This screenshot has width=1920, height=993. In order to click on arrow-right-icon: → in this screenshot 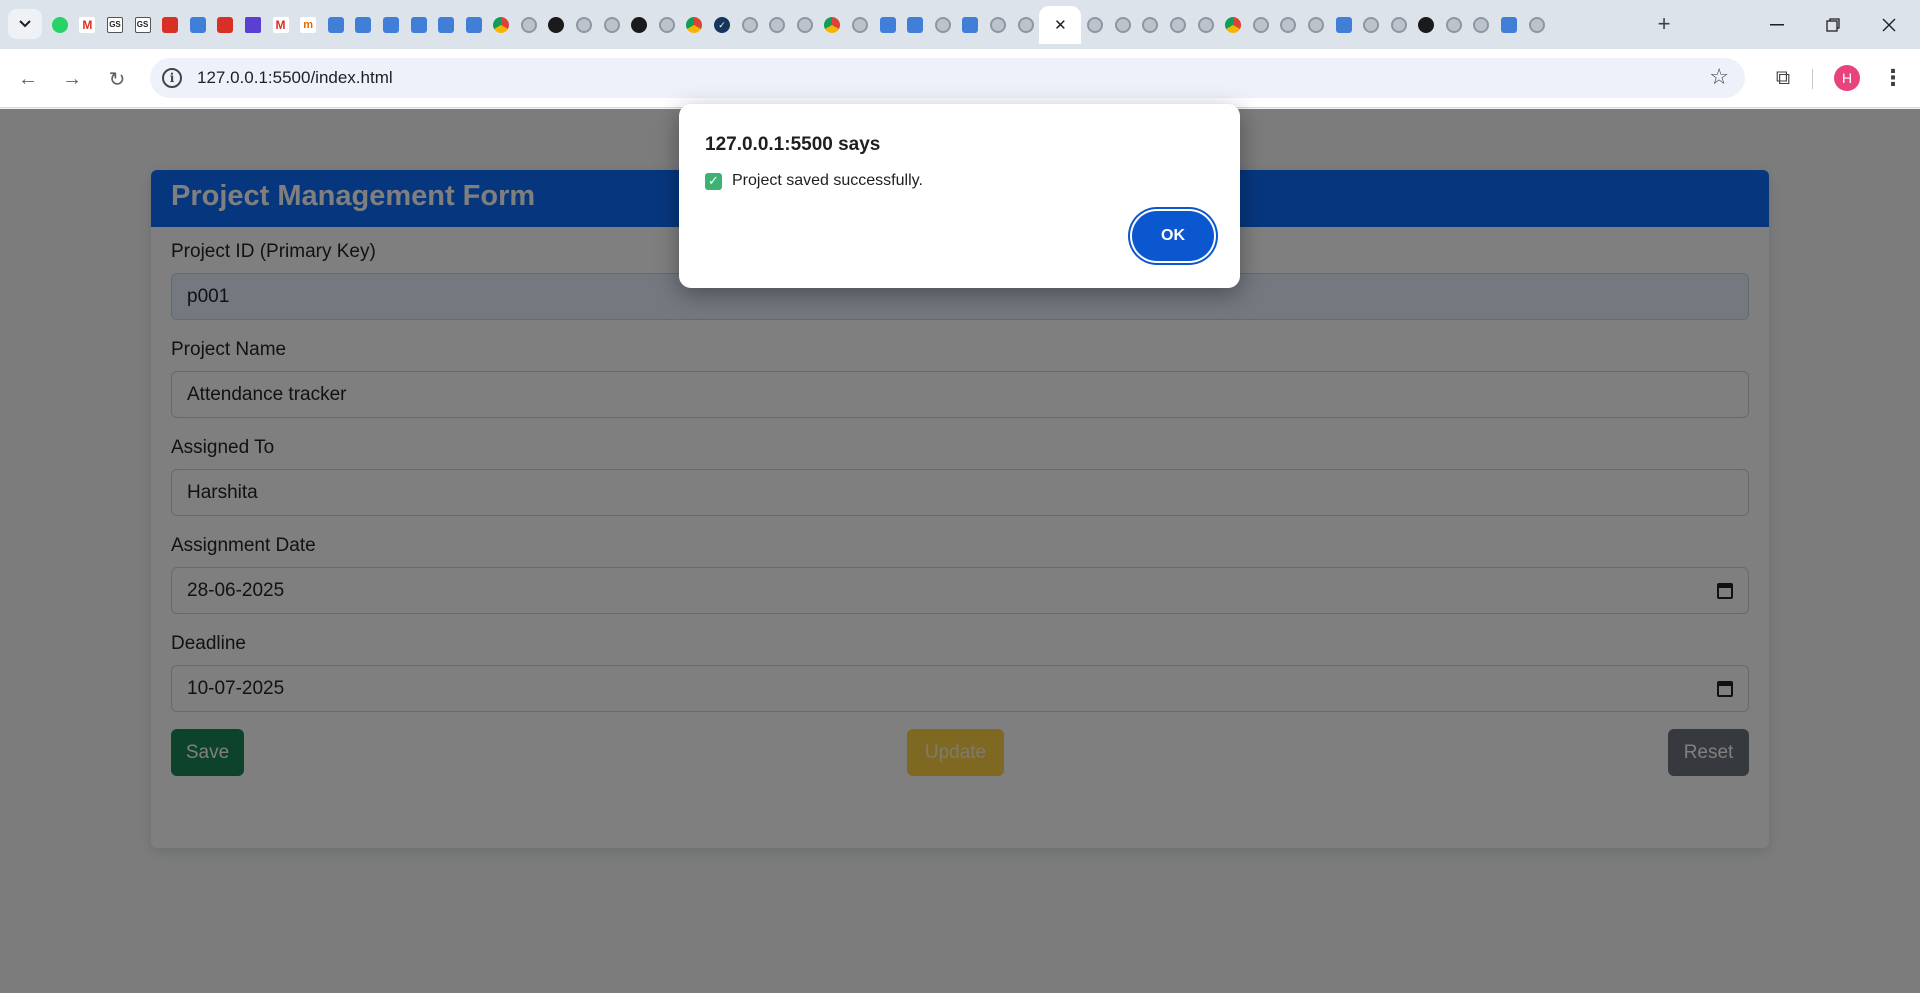, I will do `click(72, 78)`.